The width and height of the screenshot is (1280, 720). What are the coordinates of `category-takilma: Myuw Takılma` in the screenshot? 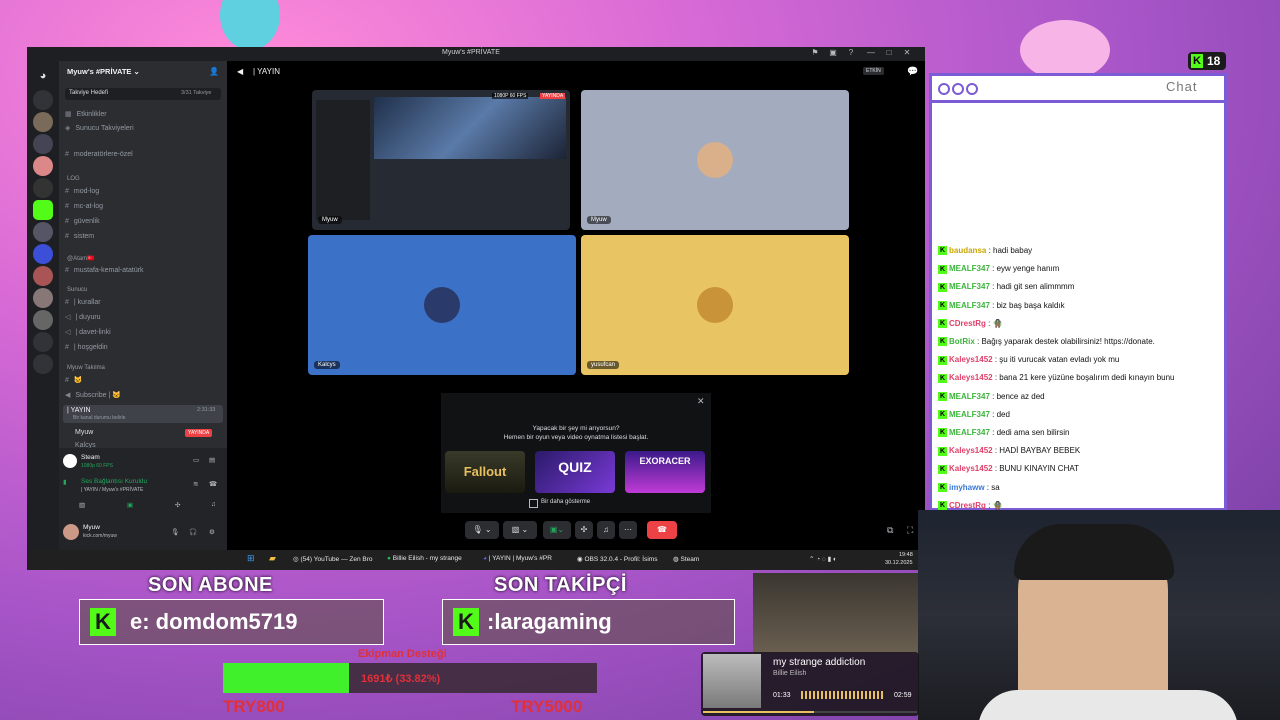 It's located at (86, 368).